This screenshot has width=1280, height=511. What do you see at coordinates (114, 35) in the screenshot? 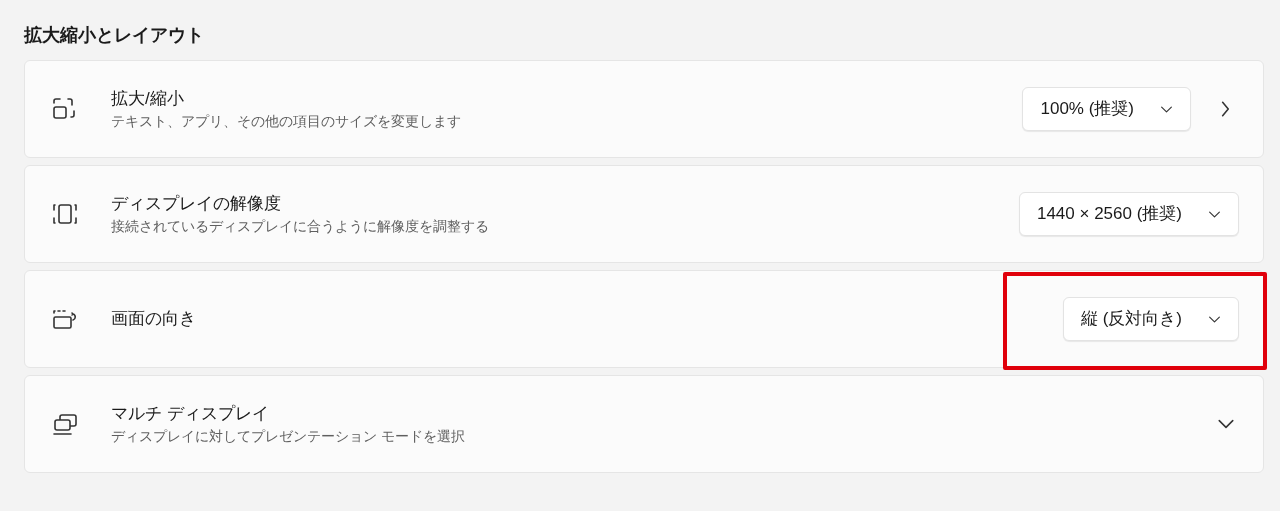
I see `section-title: 拡大縮小とレイアウト` at bounding box center [114, 35].